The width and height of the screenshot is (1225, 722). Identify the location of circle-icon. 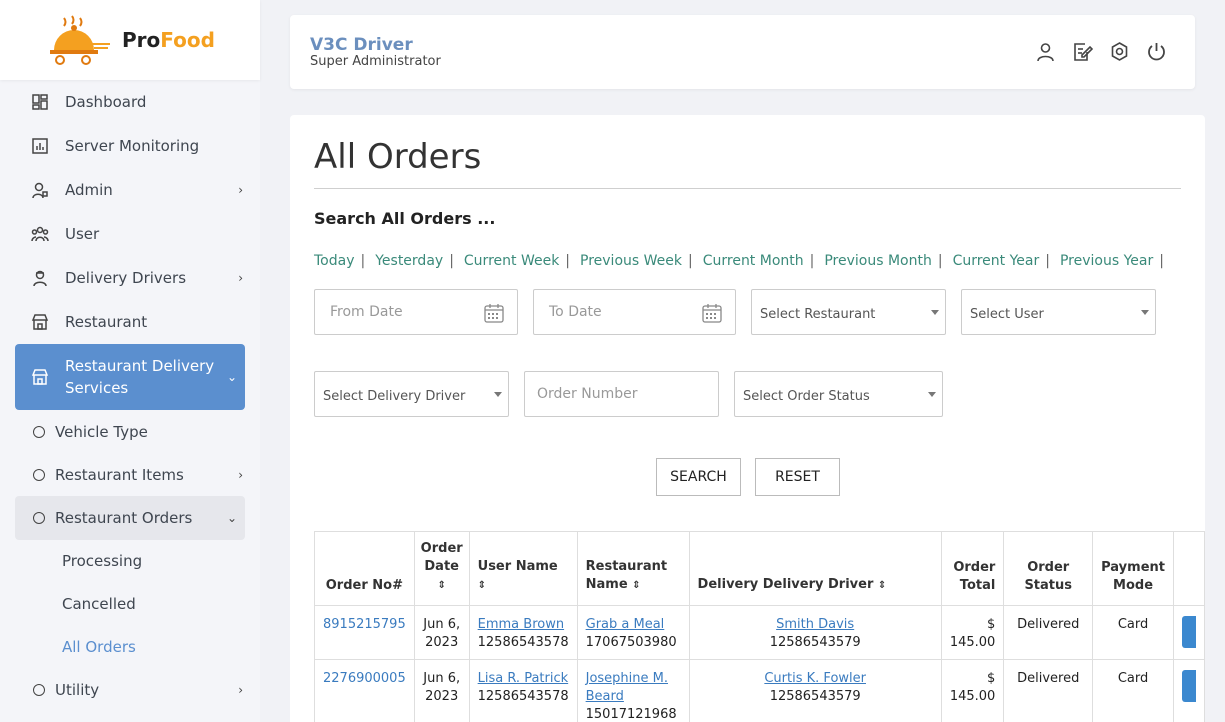
(39, 432).